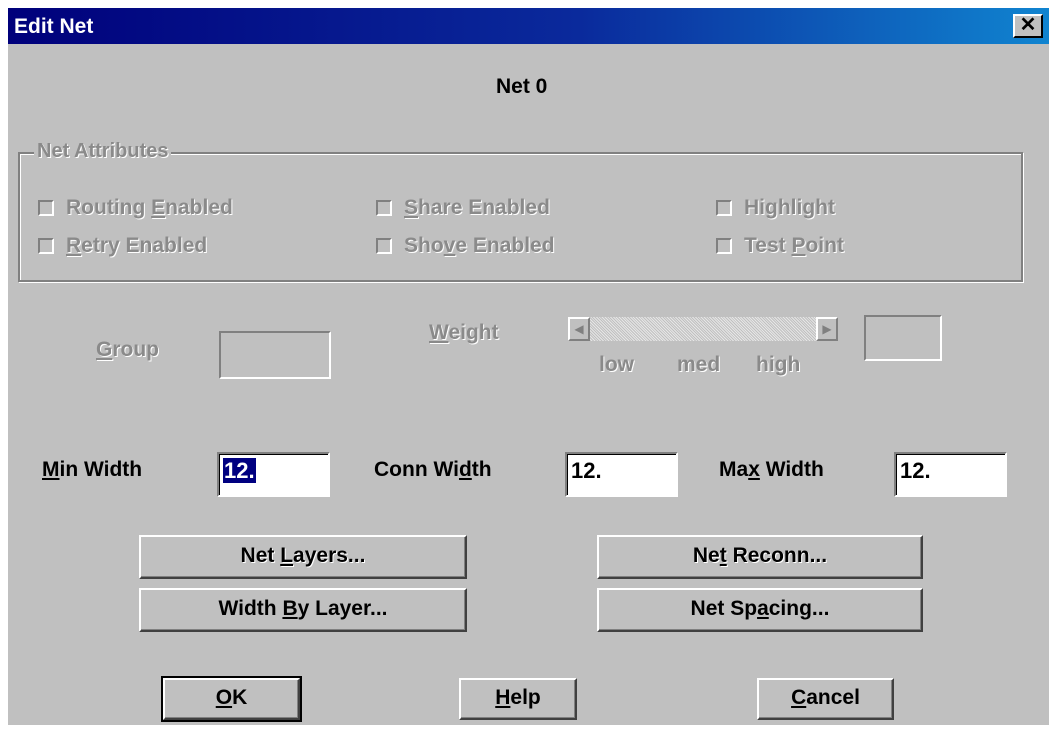  Describe the element at coordinates (903, 338) in the screenshot. I see `weight-value-field` at that location.